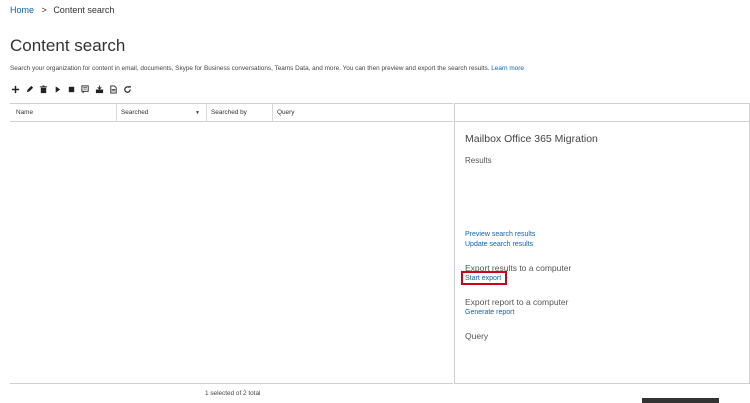  I want to click on delete-icon, so click(43, 89).